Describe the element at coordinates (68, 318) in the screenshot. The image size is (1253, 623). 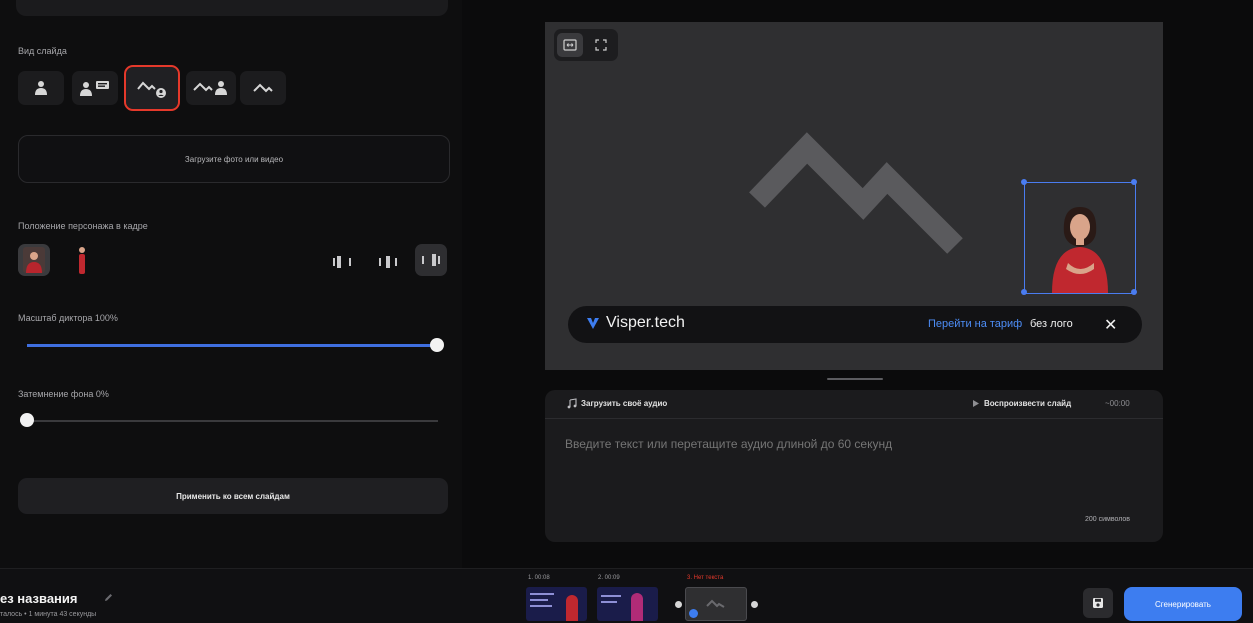
I see `presenter-scale-label: Масштаб диктора 100%` at that location.